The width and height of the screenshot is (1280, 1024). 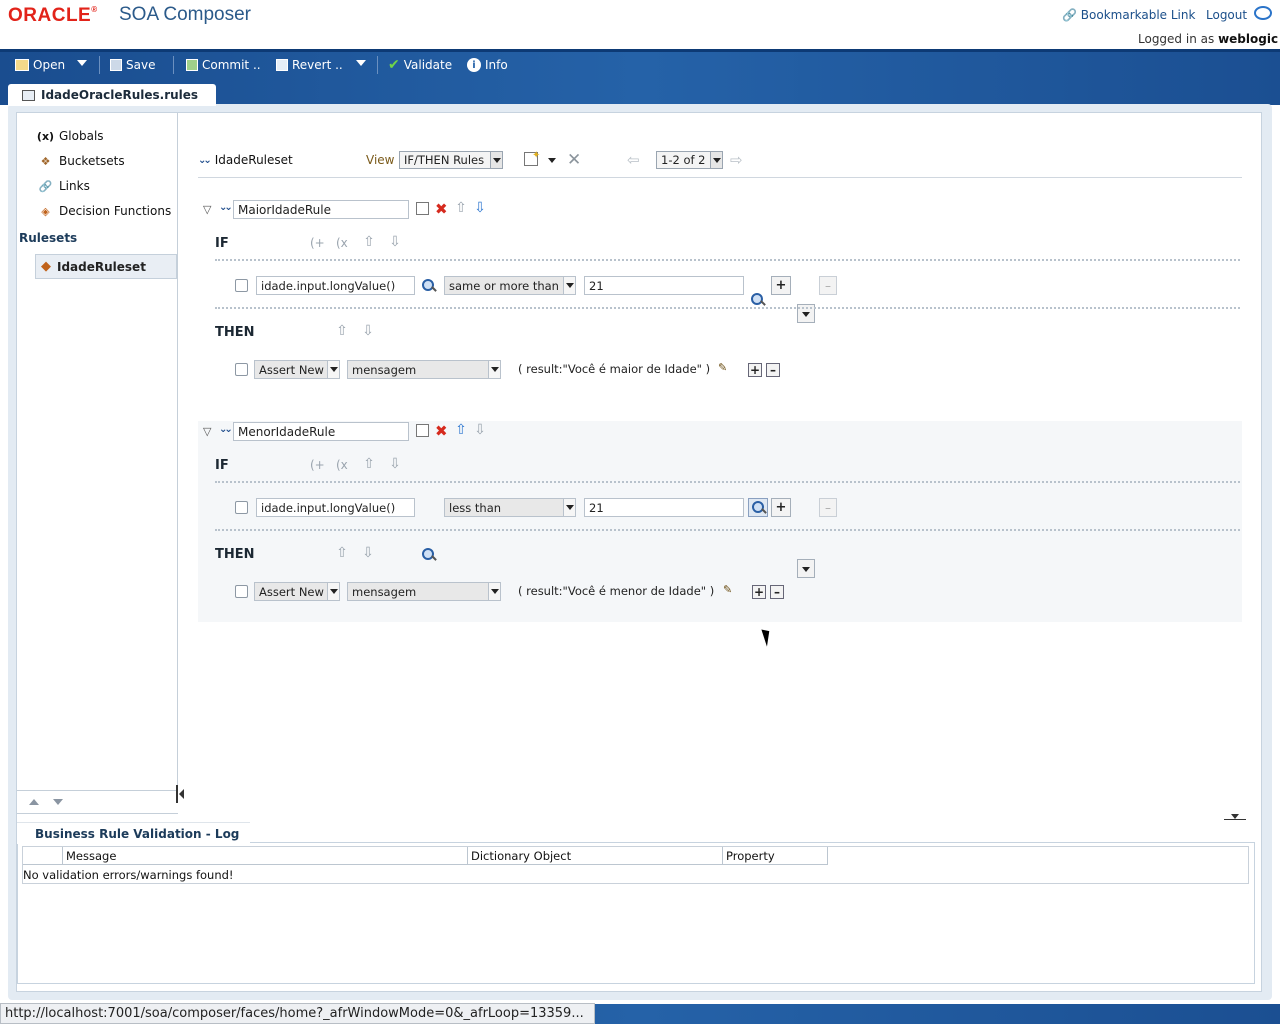 I want to click on logout-link: Logout, so click(x=1226, y=15).